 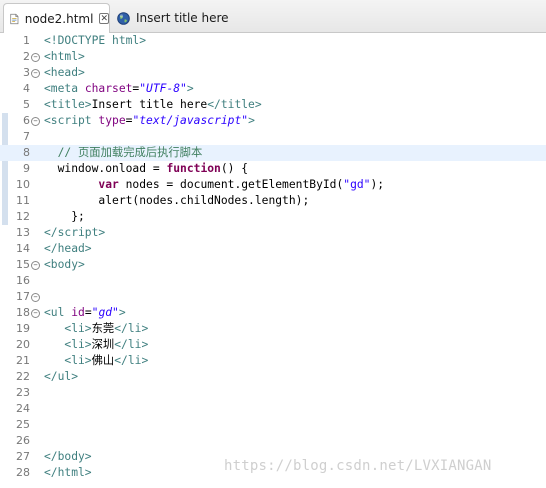 I want to click on code-text: alert(nodes.childNodes.length);, so click(x=177, y=200).